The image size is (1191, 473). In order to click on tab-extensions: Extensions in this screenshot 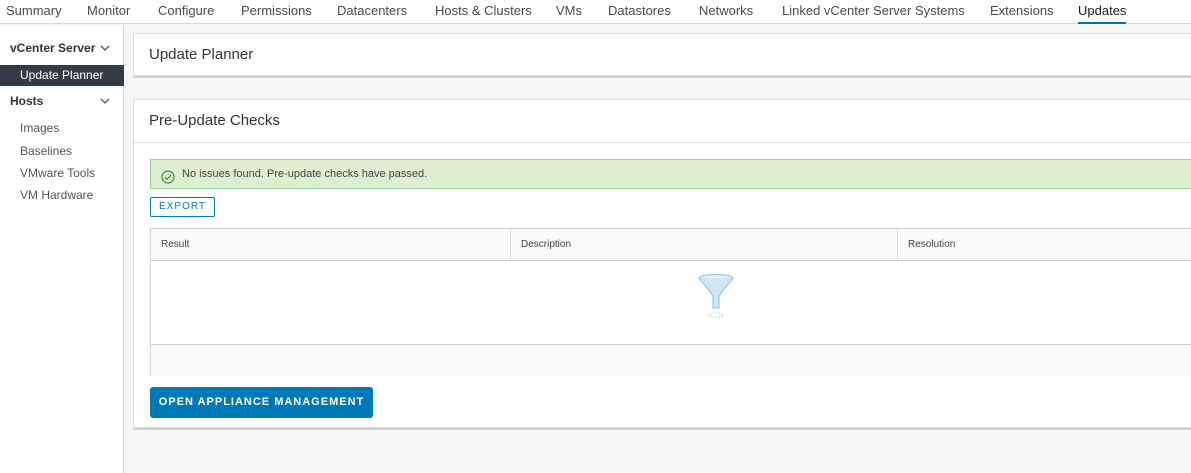, I will do `click(1022, 12)`.